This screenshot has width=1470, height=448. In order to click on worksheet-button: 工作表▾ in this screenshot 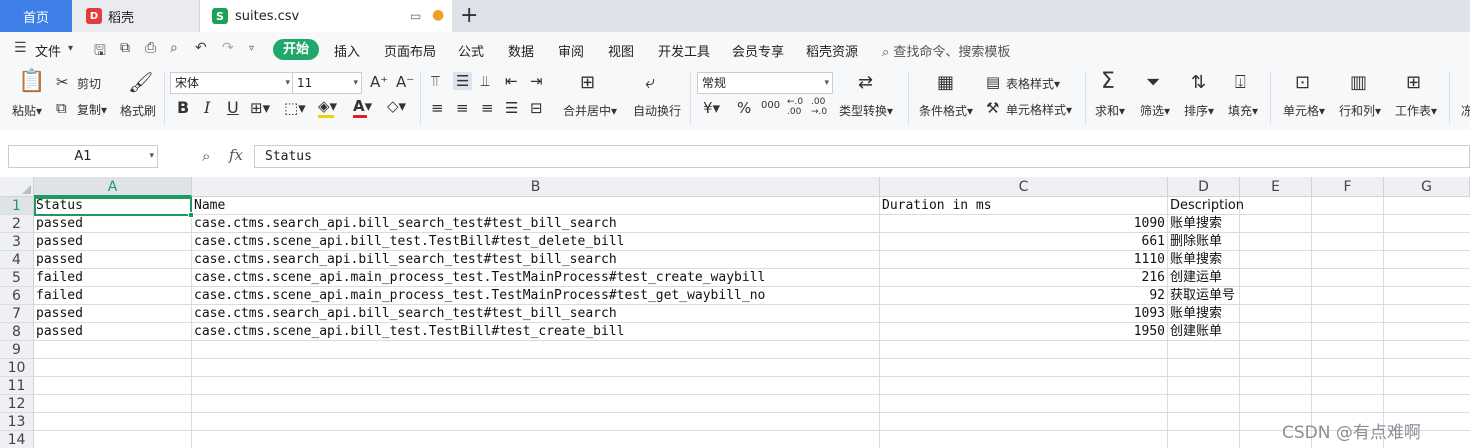, I will do `click(1416, 110)`.